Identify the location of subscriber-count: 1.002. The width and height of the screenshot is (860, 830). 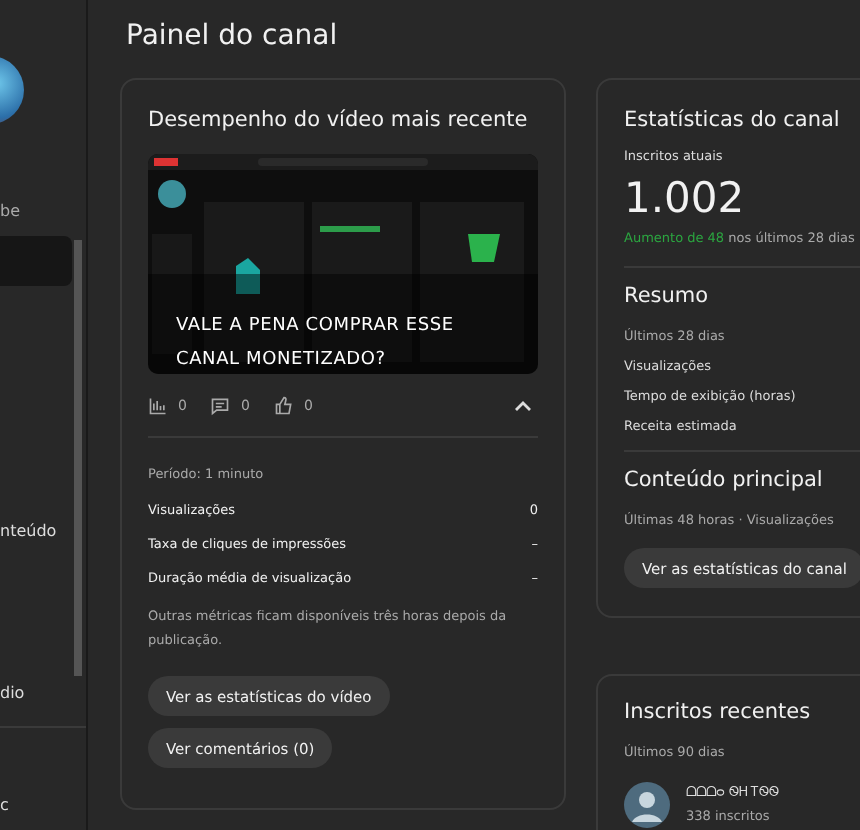
(685, 198).